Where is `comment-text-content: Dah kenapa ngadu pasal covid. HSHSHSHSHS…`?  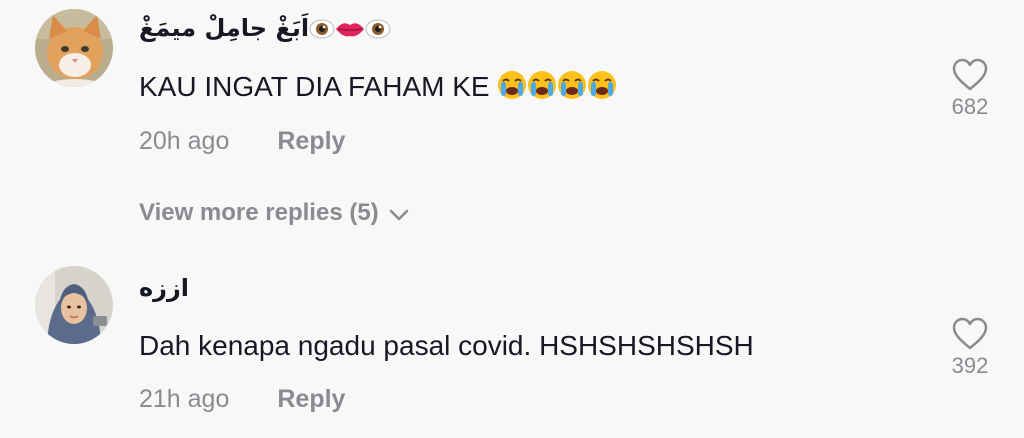 comment-text-content: Dah kenapa ngadu pasal covid. HSHSHSHSHS… is located at coordinates (446, 345).